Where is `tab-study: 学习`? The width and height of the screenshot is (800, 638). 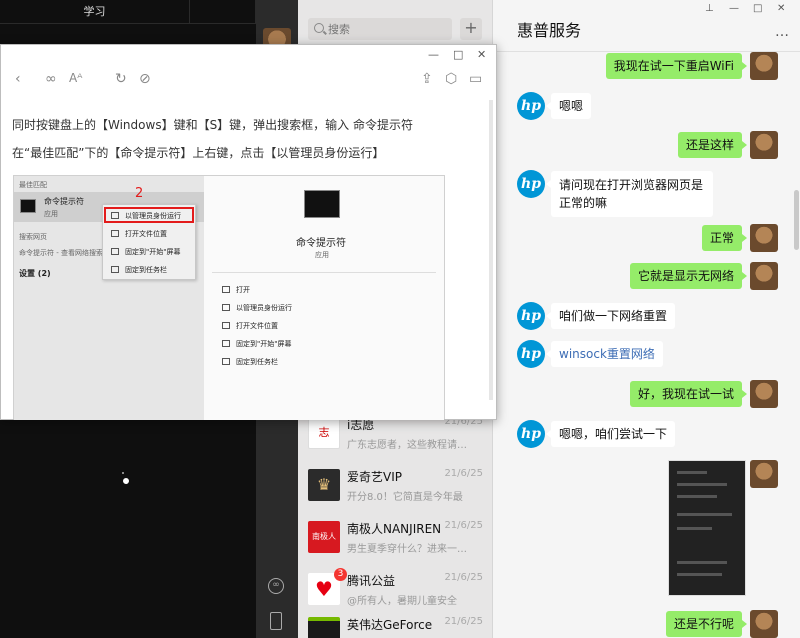 tab-study: 学习 is located at coordinates (95, 12).